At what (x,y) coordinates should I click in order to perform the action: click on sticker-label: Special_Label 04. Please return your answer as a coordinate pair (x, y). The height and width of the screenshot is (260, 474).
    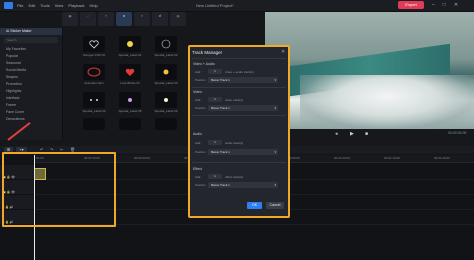
    Looking at the image, I should click on (94, 111).